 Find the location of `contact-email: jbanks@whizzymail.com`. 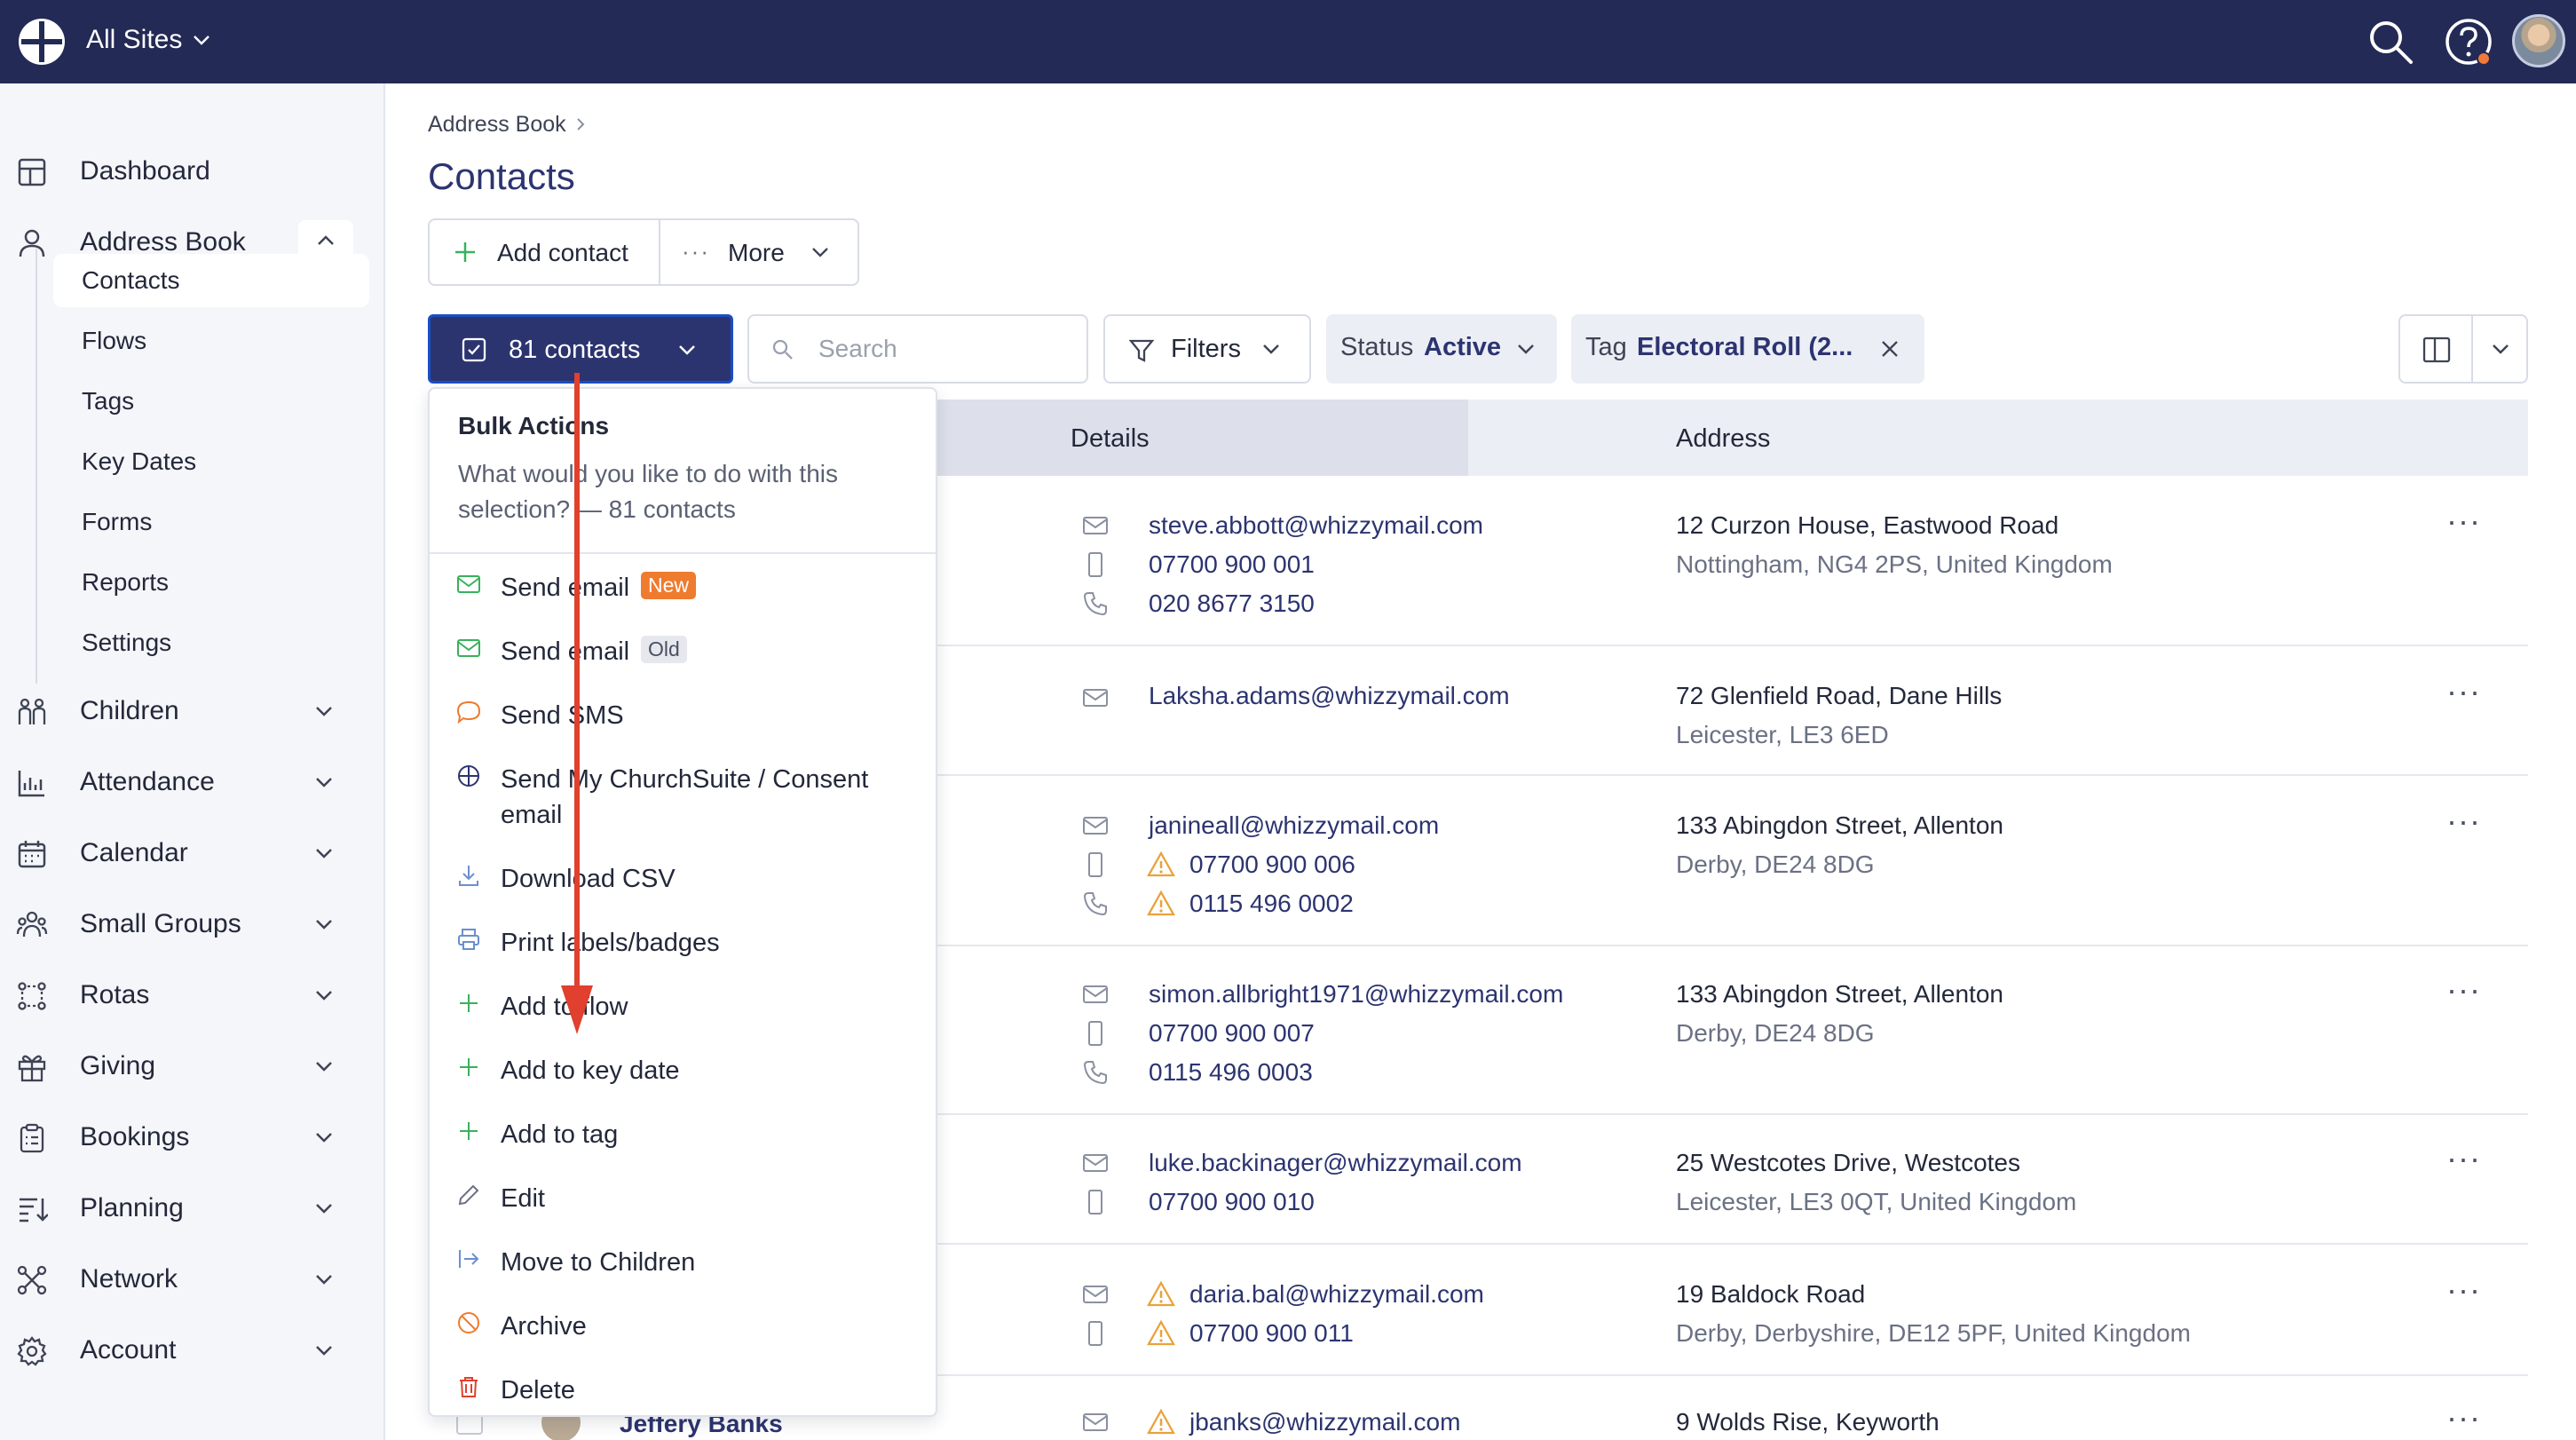

contact-email: jbanks@whizzymail.com is located at coordinates (1324, 1422).